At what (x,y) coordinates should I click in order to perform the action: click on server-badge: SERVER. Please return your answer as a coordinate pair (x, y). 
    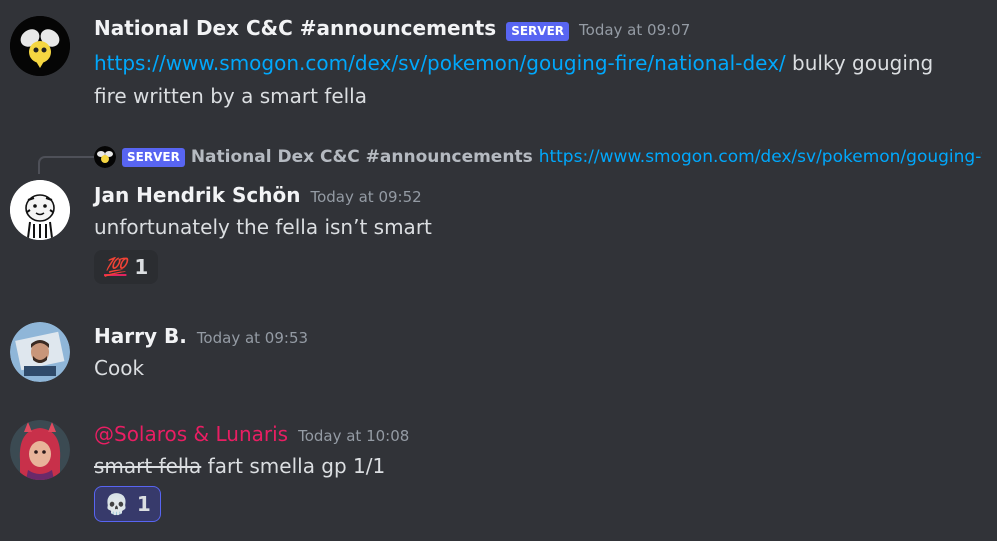
    Looking at the image, I should click on (538, 31).